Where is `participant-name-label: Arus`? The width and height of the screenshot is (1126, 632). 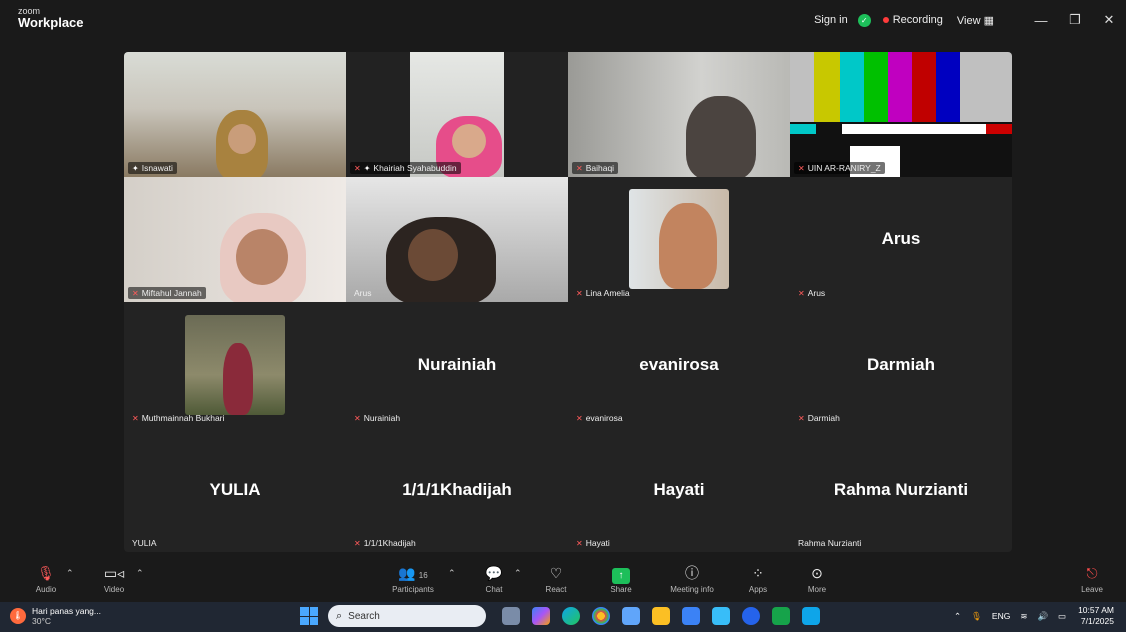 participant-name-label: Arus is located at coordinates (363, 293).